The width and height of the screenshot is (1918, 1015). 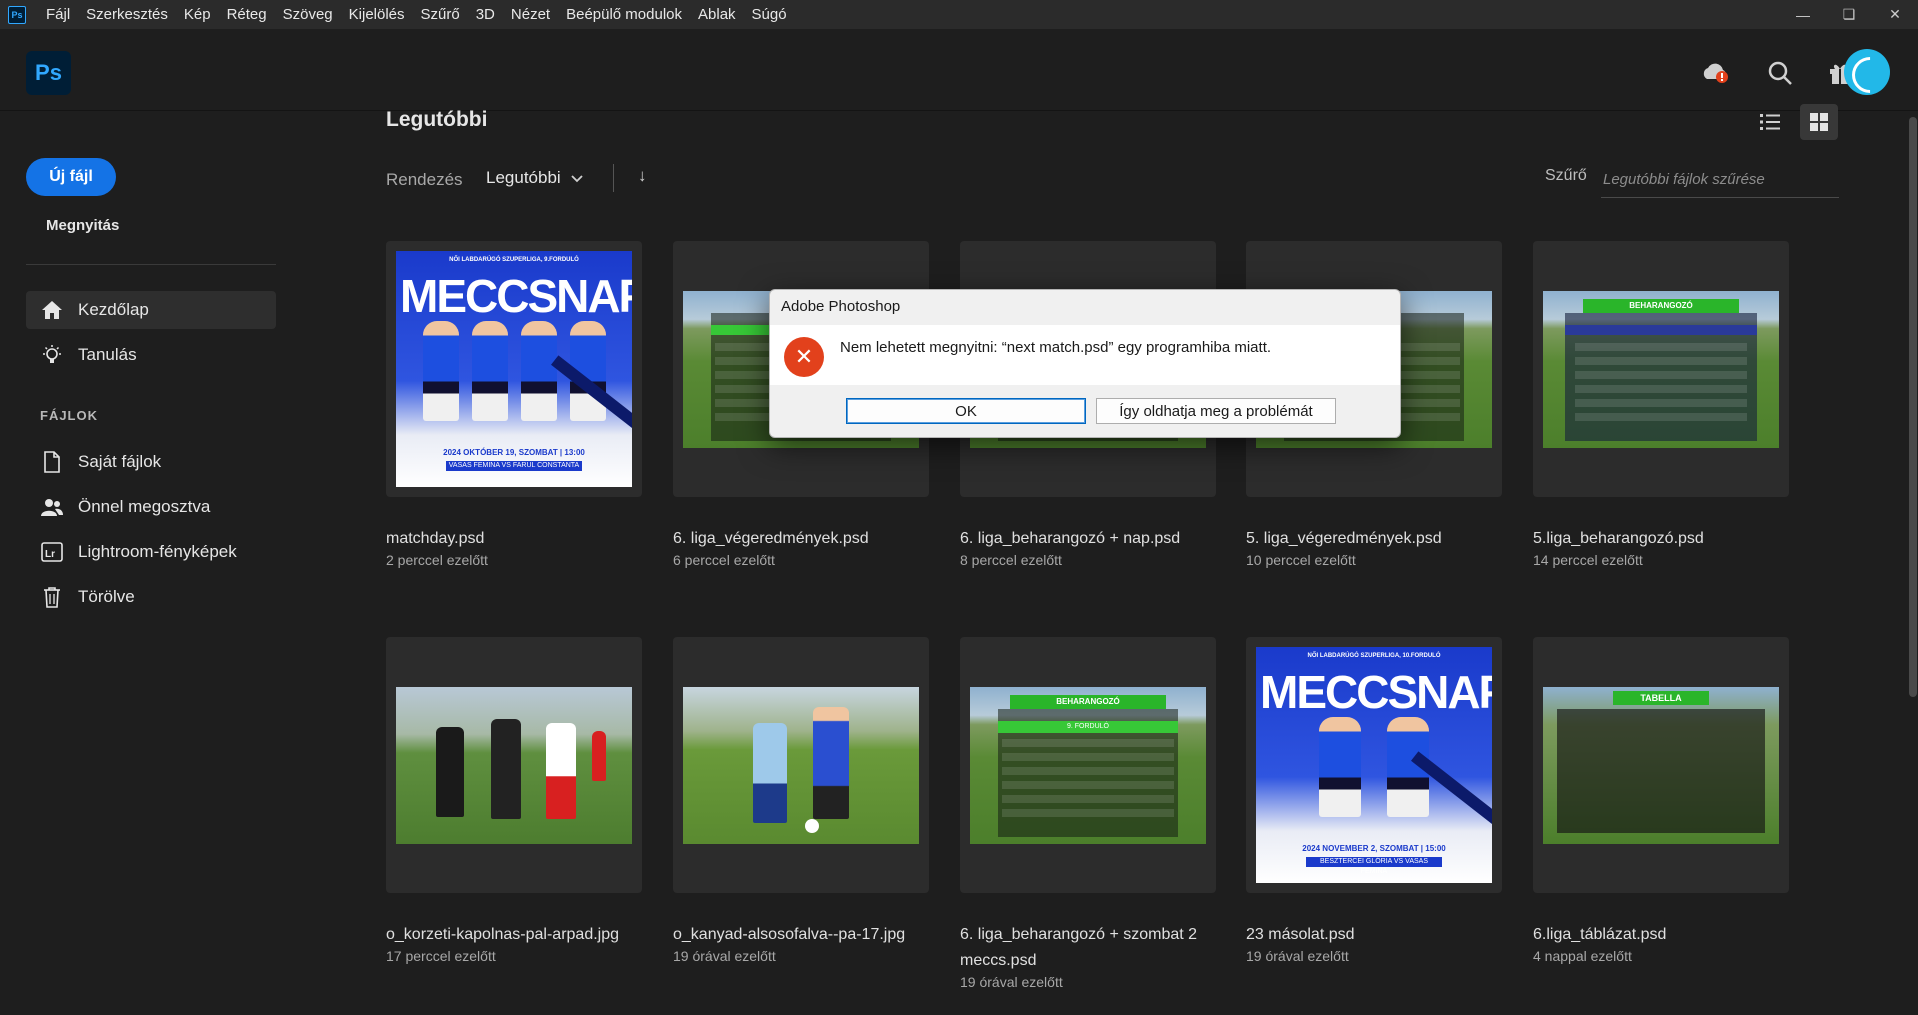 I want to click on sidebar-item-lightroom: Lr Lightroom-fényképek, so click(x=151, y=552).